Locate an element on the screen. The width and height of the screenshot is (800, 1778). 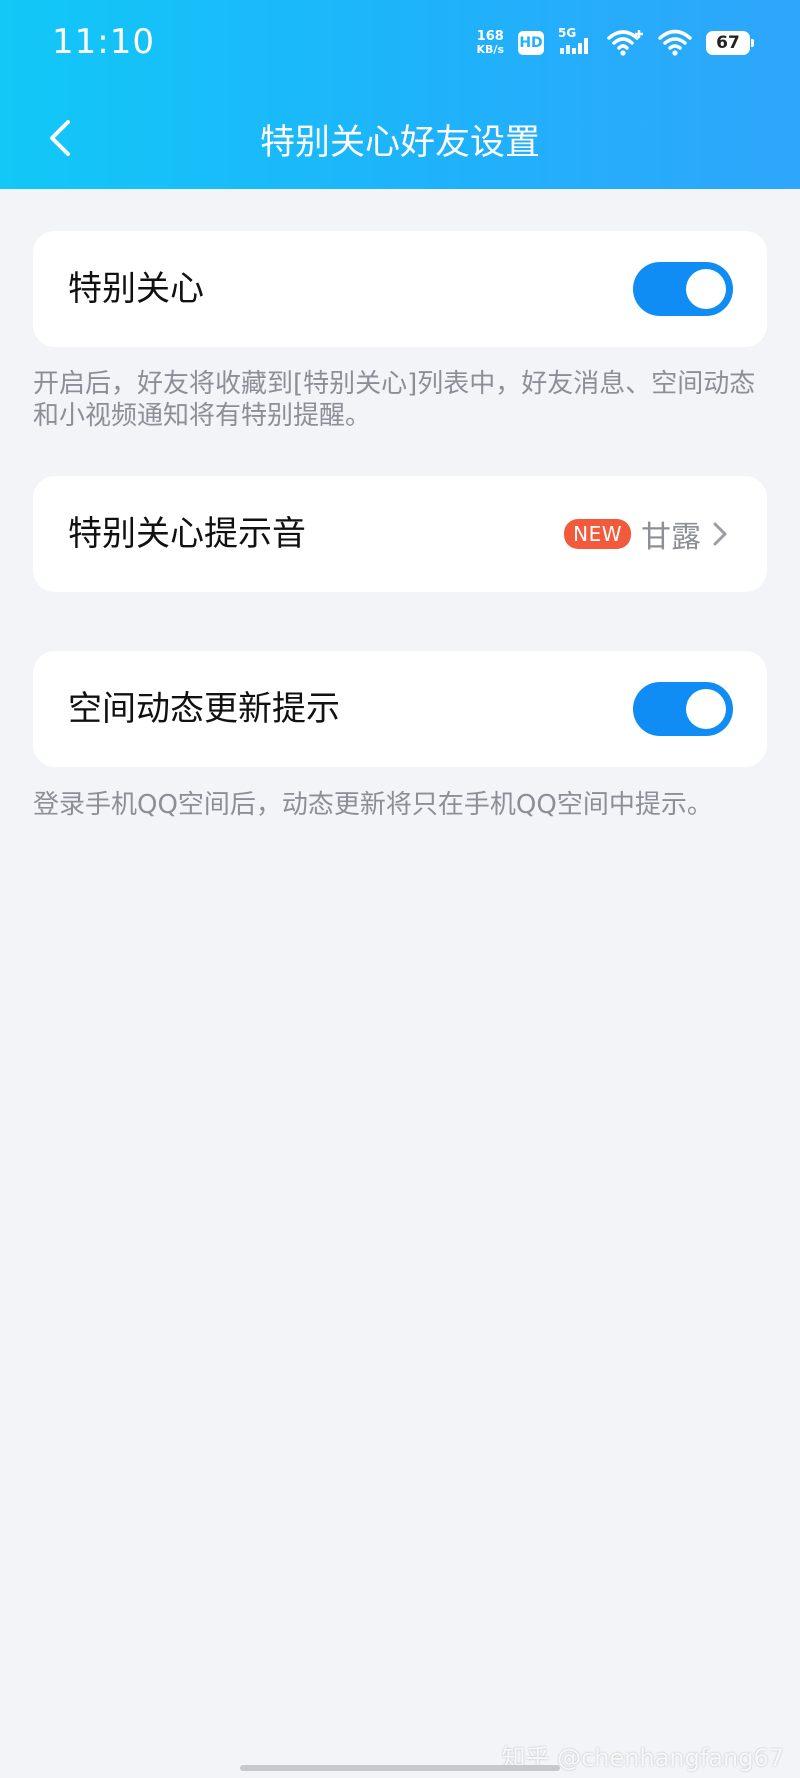
special-care-toggle is located at coordinates (683, 289).